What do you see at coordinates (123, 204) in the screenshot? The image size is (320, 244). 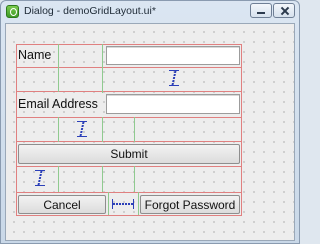 I see `horizontal-spacer-icon` at bounding box center [123, 204].